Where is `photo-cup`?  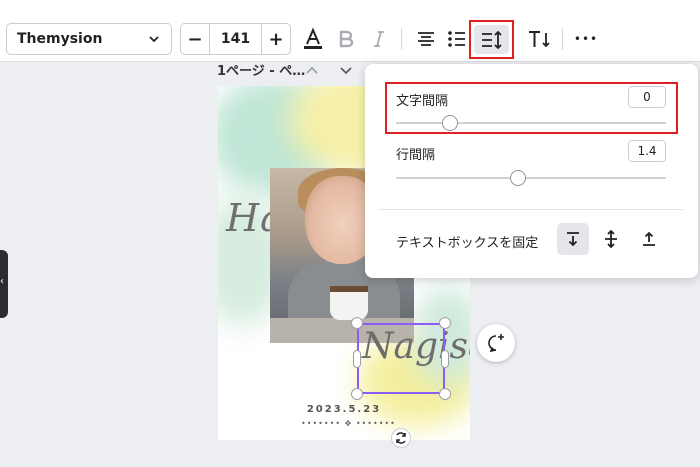 photo-cup is located at coordinates (349, 303).